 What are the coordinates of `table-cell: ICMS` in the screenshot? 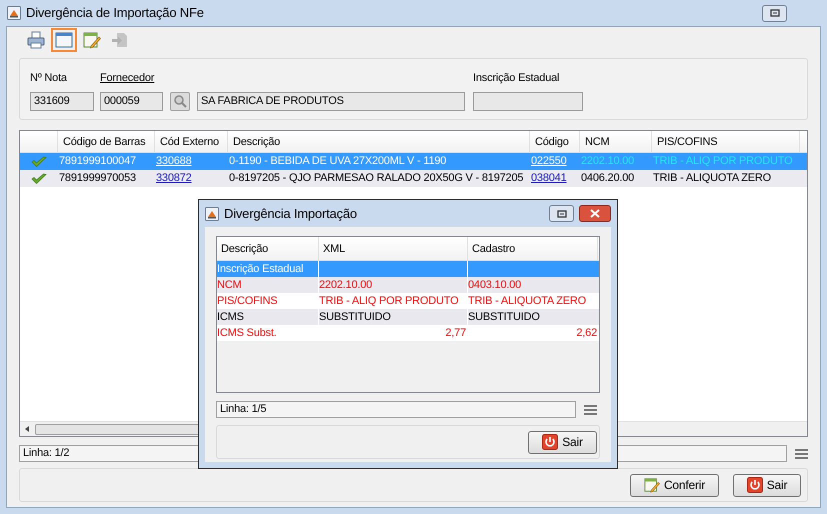 It's located at (230, 317).